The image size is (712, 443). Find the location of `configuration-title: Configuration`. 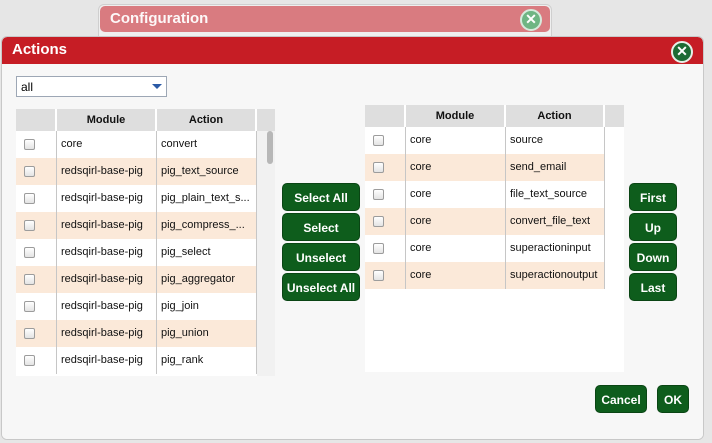

configuration-title: Configuration is located at coordinates (159, 18).